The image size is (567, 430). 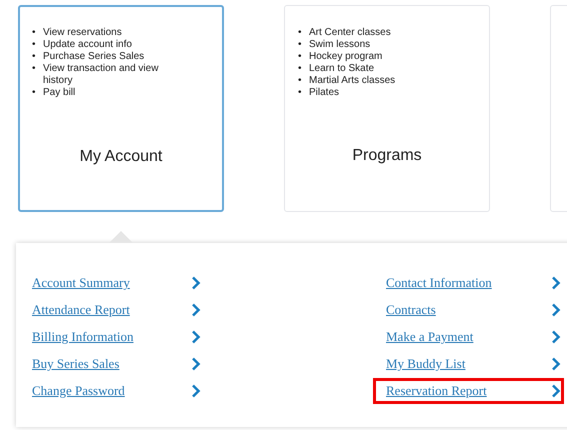 I want to click on menu-link: Account Summary, so click(x=81, y=283).